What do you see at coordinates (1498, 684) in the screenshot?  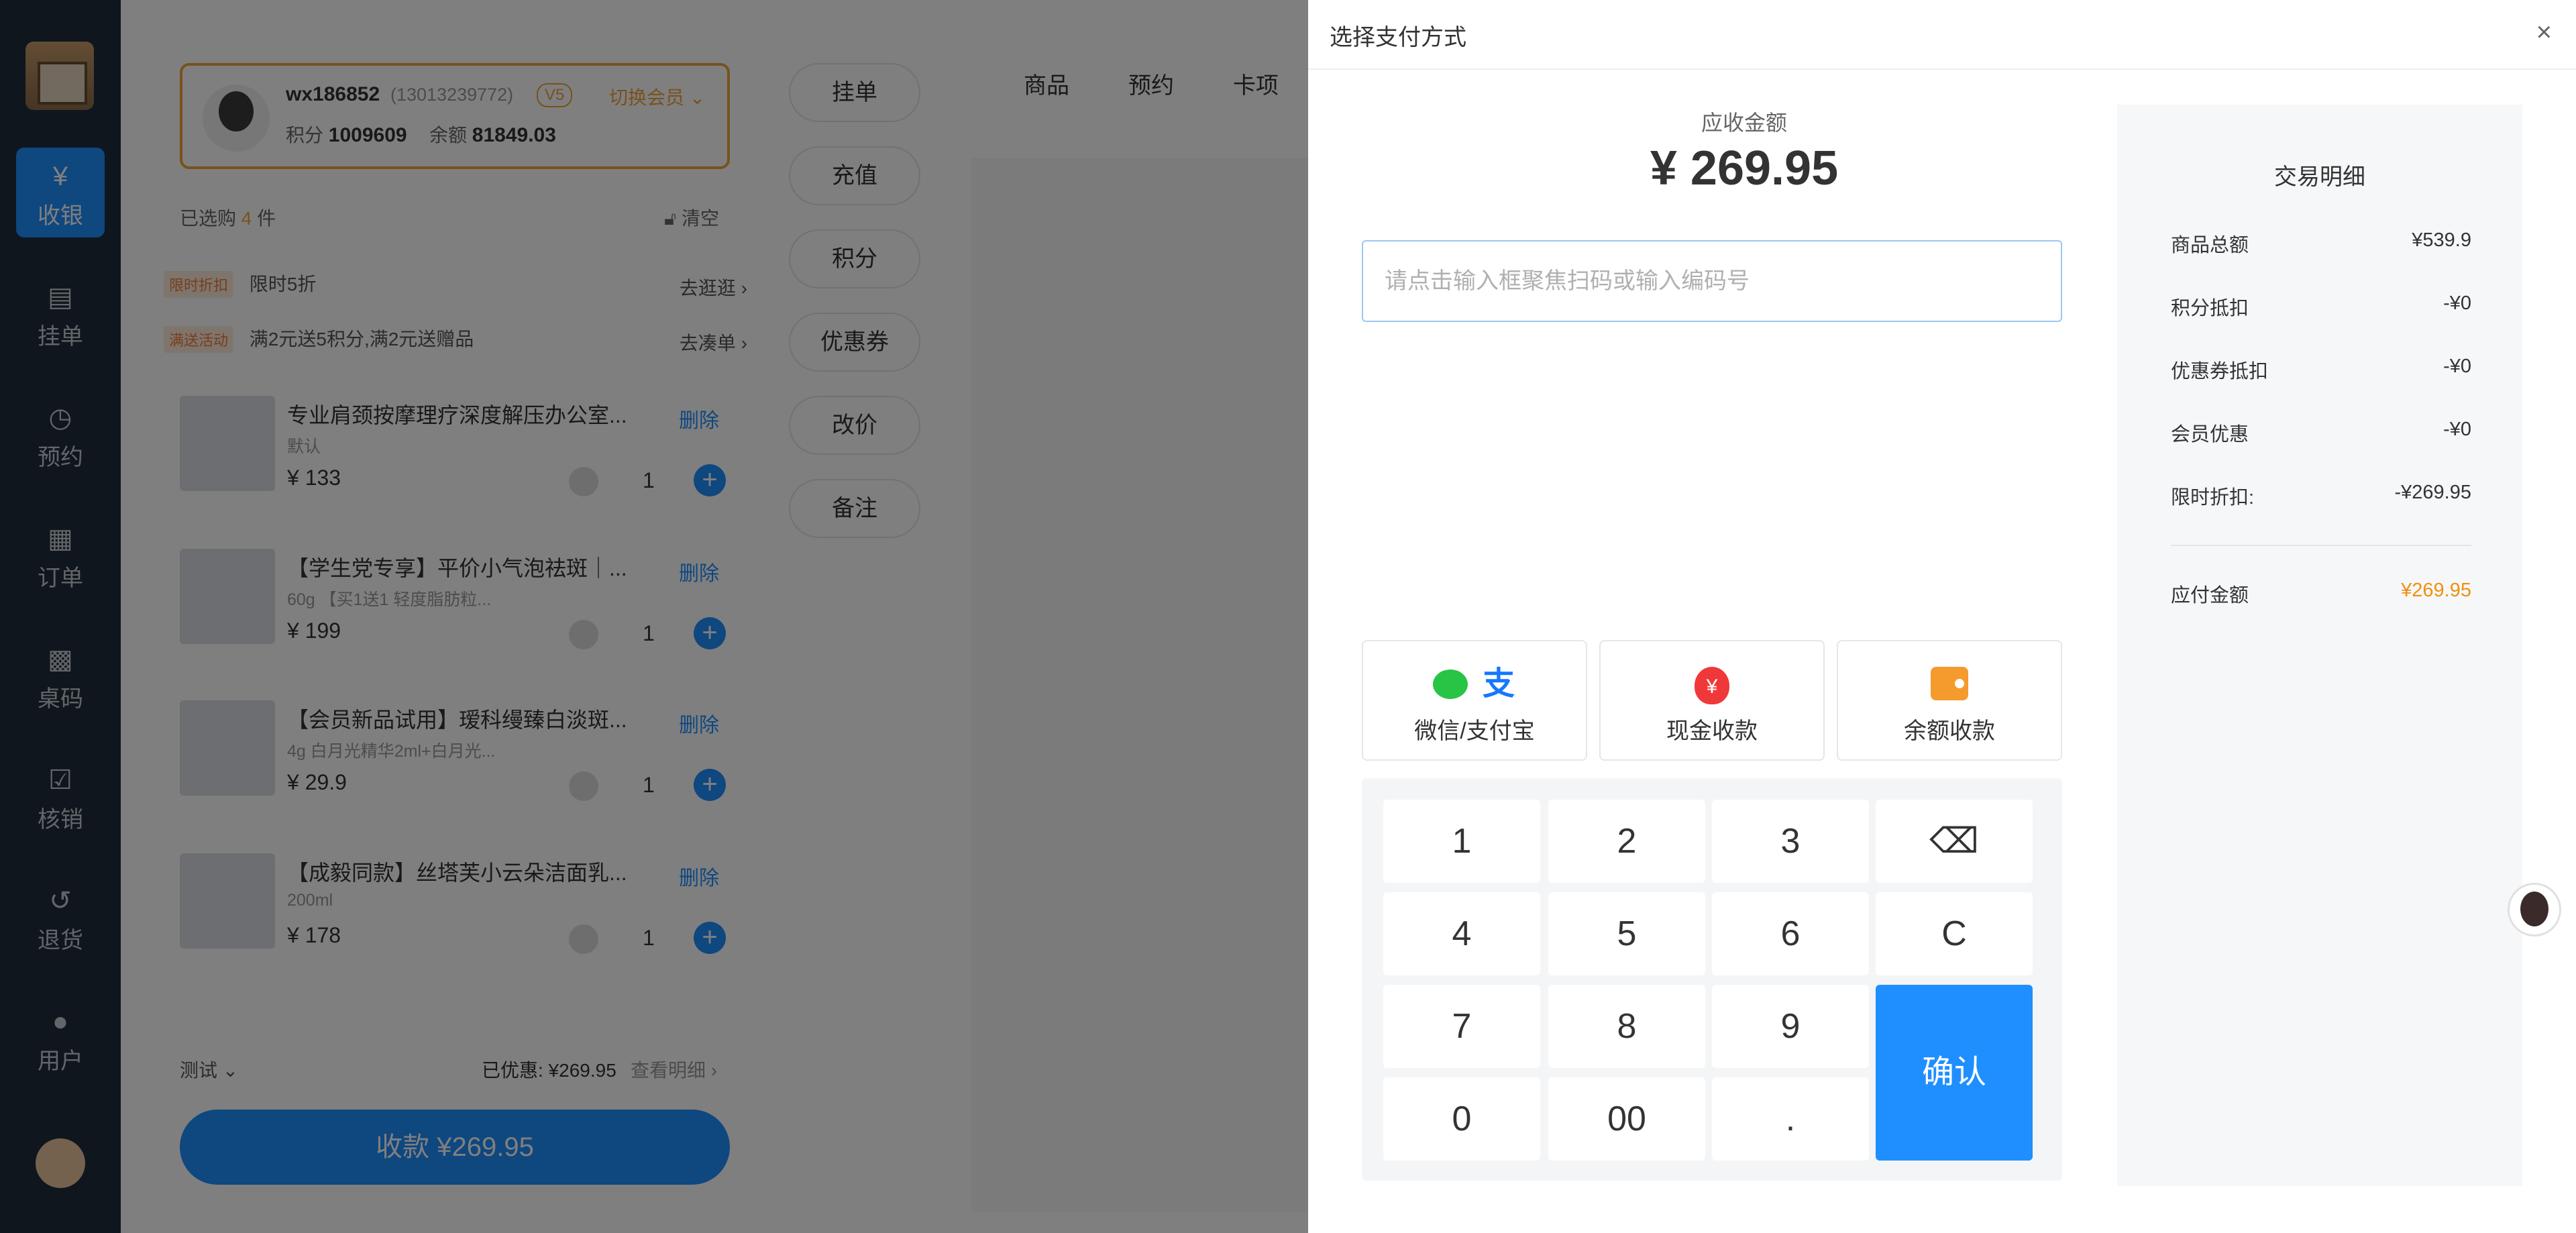 I see `alipay-icon: 支` at bounding box center [1498, 684].